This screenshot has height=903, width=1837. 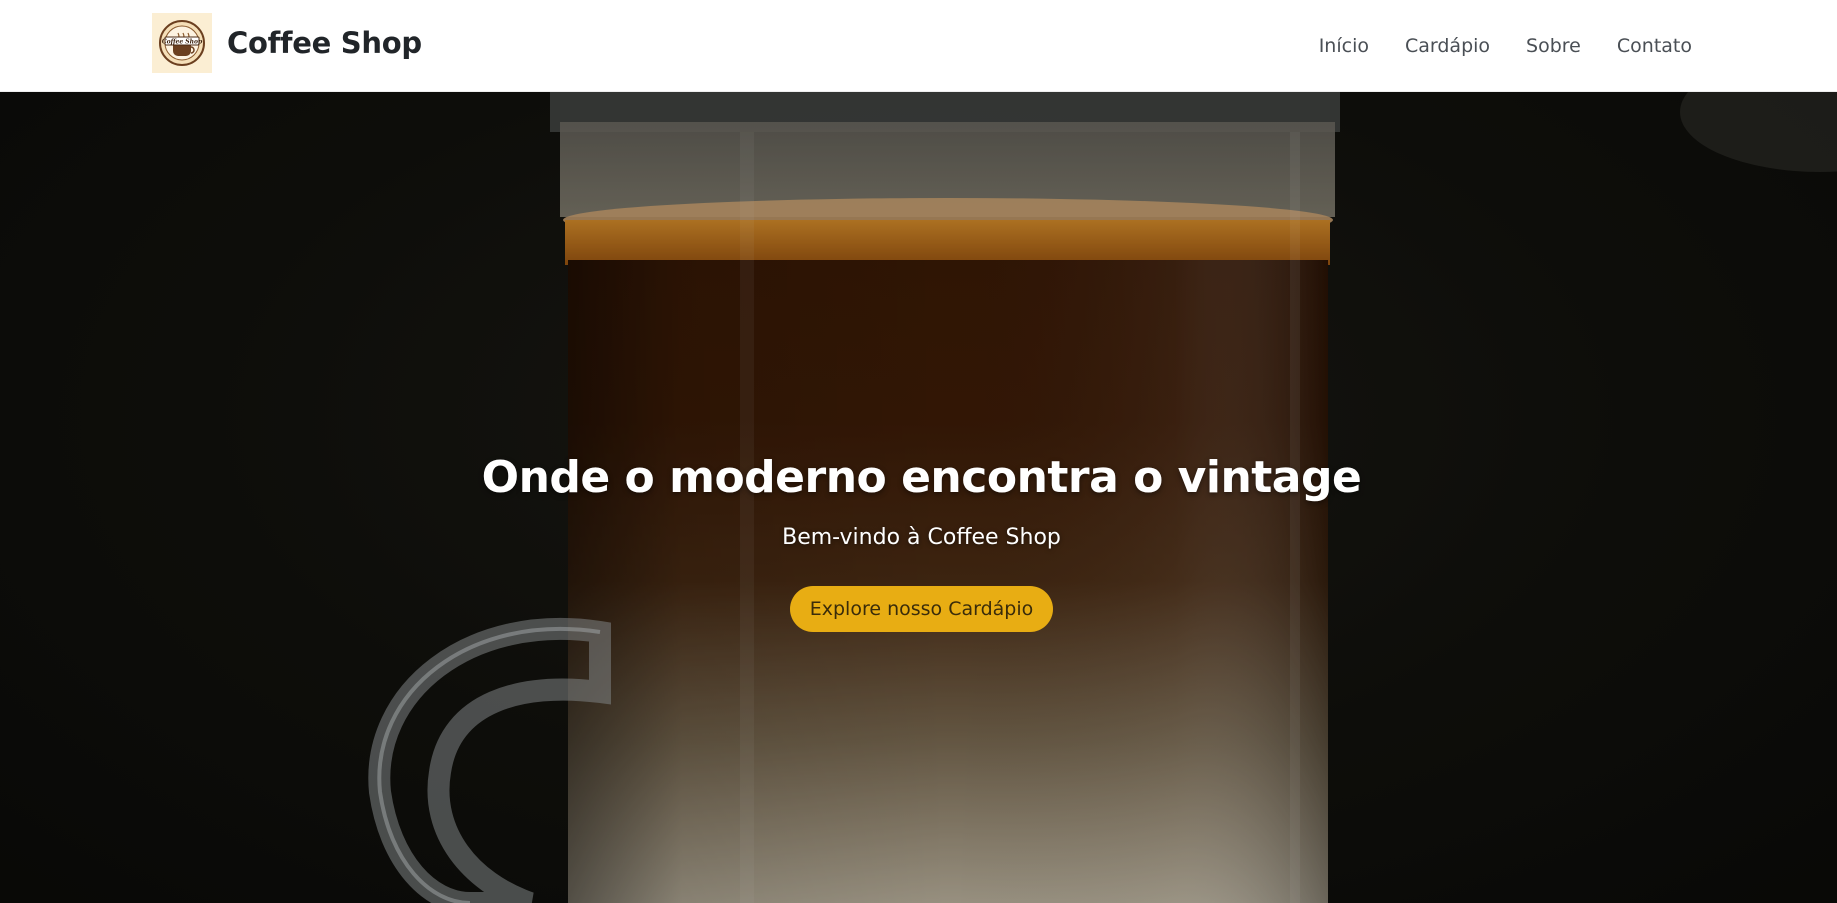 I want to click on explore-menu-button: Explore nosso Cardápio, so click(x=921, y=609).